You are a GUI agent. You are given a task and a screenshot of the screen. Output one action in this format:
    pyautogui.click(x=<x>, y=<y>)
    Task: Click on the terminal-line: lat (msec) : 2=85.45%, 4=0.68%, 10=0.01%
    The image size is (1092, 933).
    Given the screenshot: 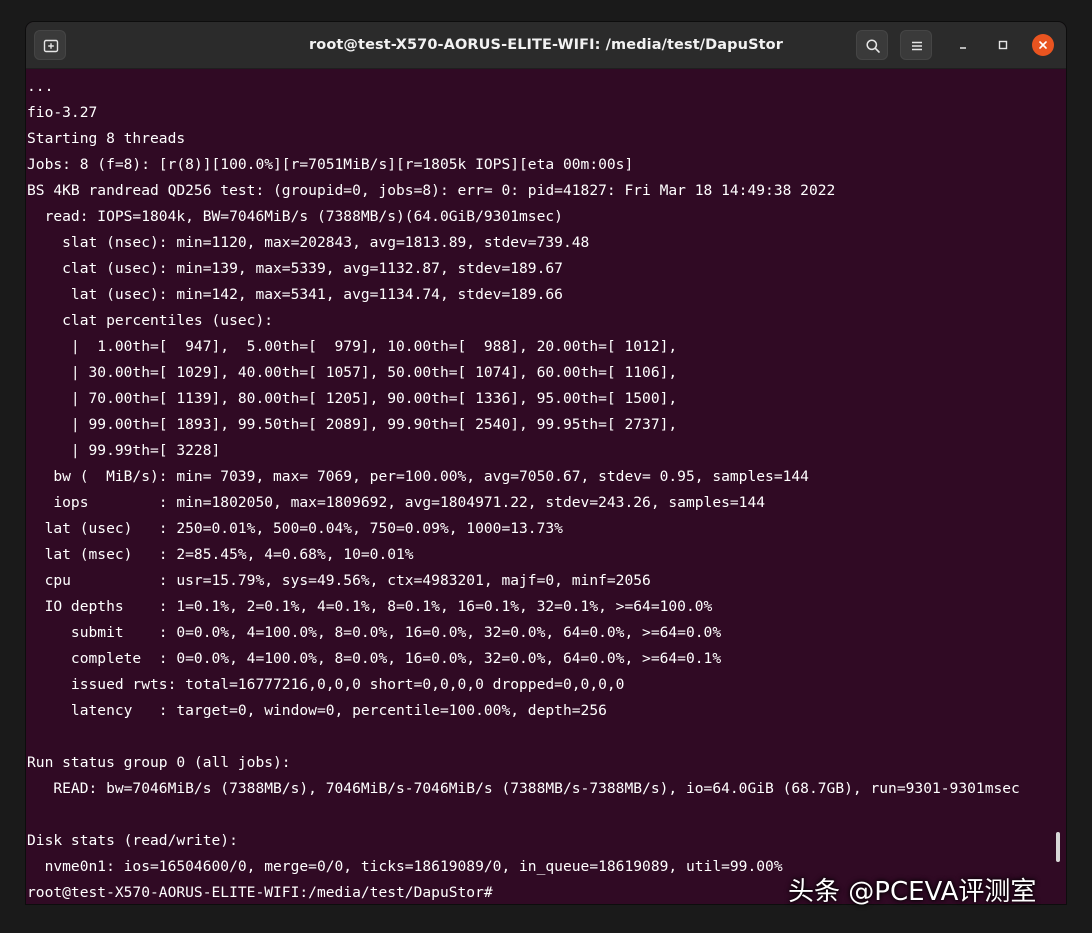 What is the action you would take?
    pyautogui.click(x=220, y=554)
    